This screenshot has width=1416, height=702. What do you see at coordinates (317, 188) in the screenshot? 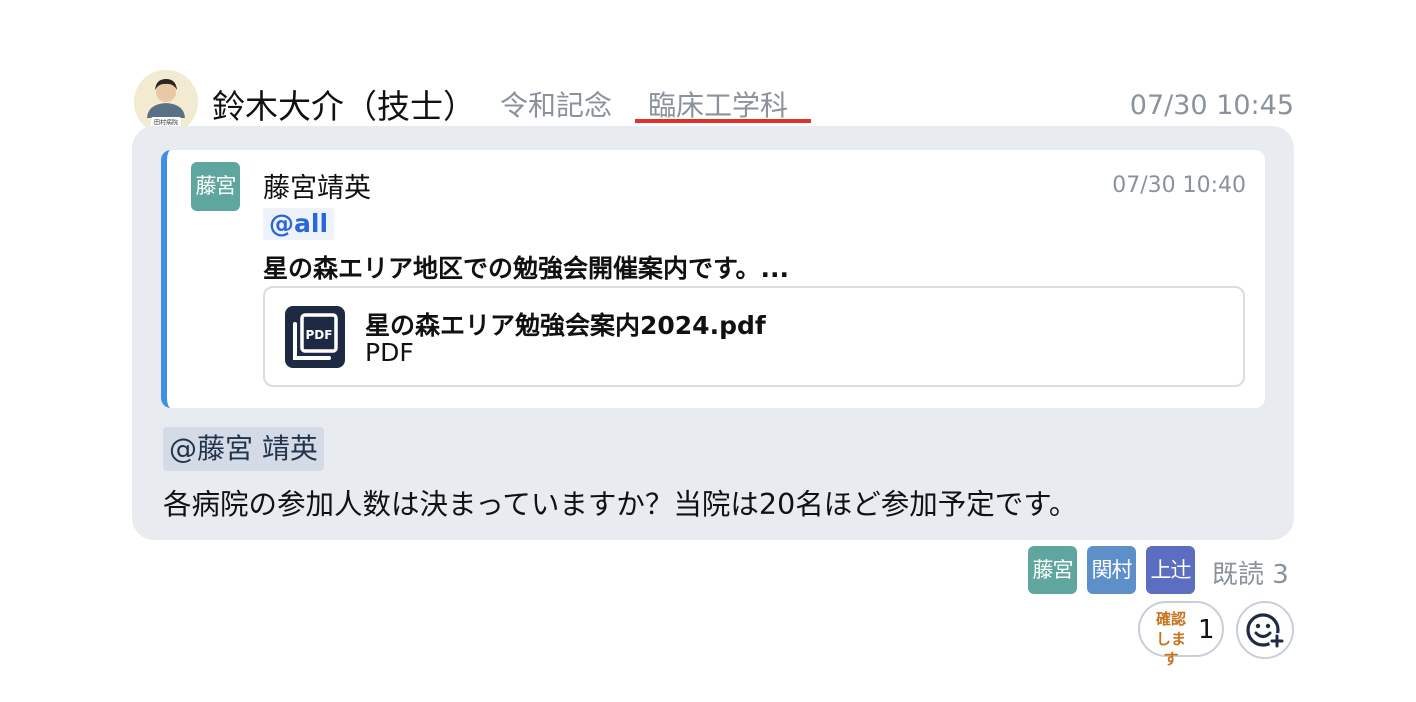
I see `quoted-sender-name: 藤宮靖英` at bounding box center [317, 188].